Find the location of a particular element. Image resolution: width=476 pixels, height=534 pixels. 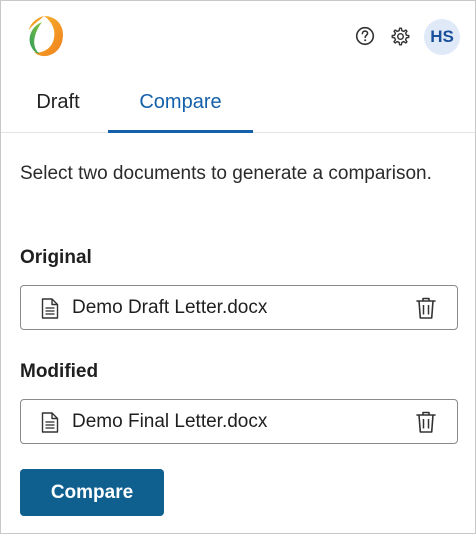

user-avatar: HS is located at coordinates (442, 37).